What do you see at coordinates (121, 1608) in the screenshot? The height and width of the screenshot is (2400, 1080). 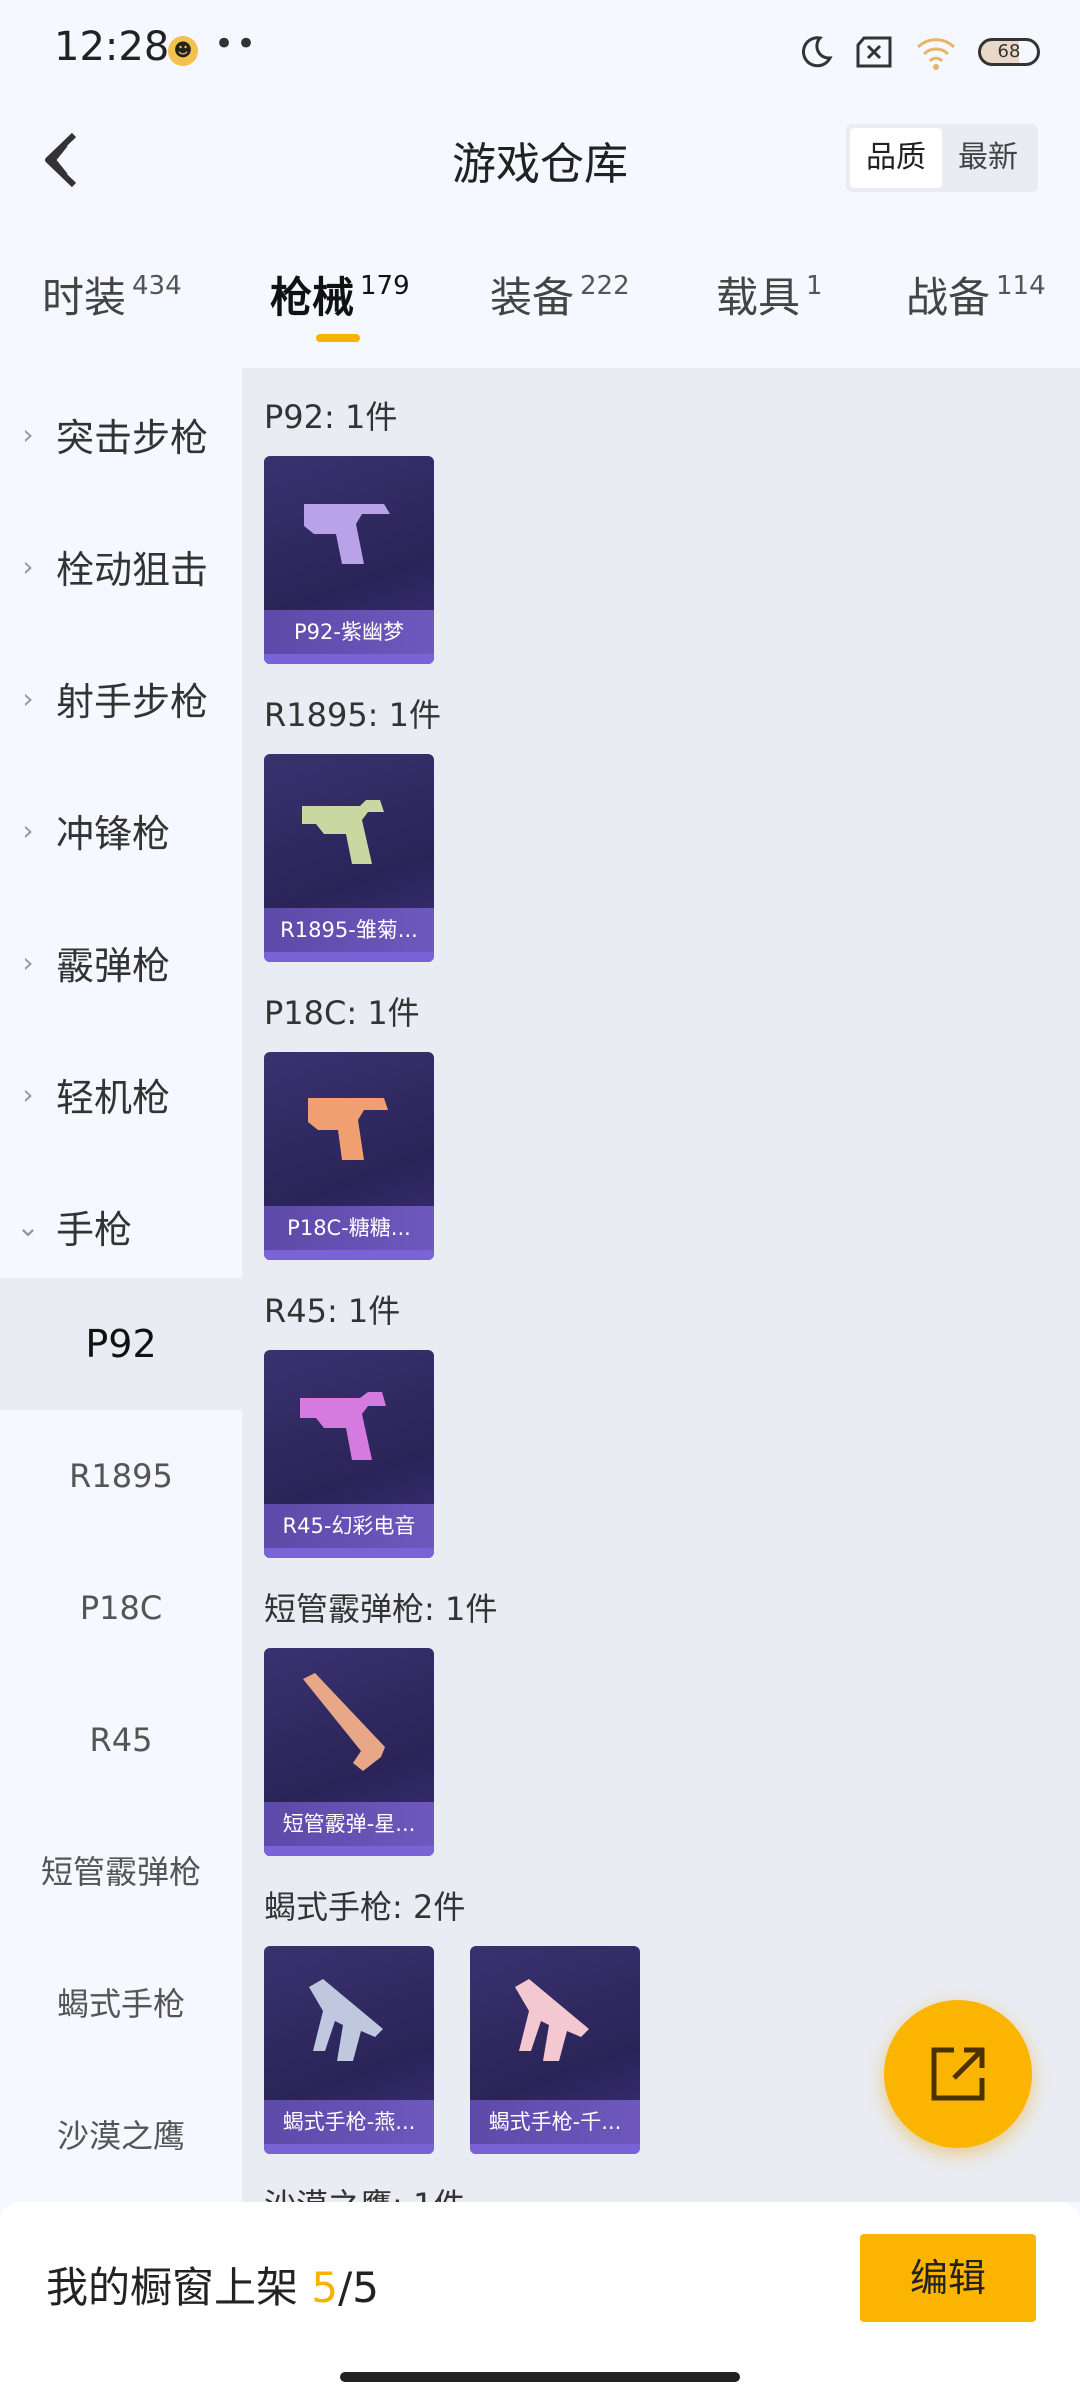 I see `sidebar-subitem-p18c: P18C` at bounding box center [121, 1608].